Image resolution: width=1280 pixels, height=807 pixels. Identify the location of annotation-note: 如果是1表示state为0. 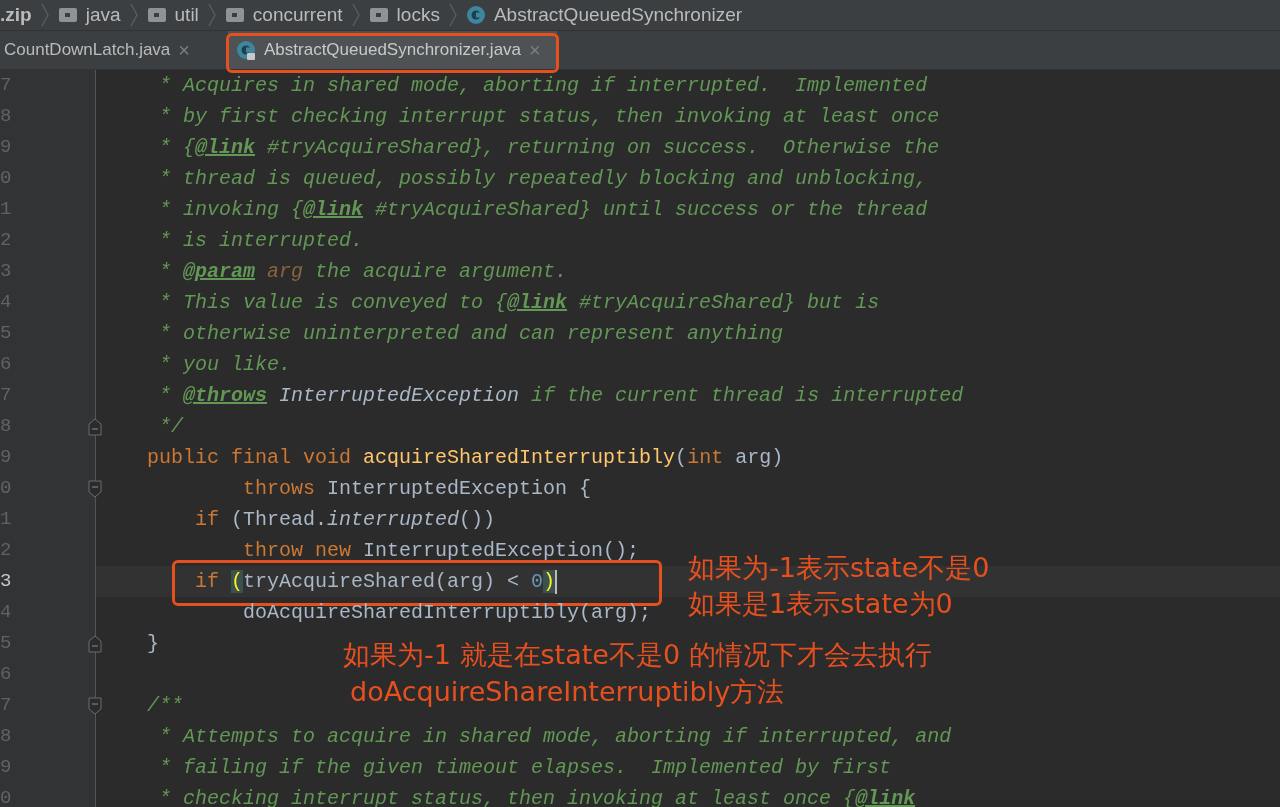
(820, 604).